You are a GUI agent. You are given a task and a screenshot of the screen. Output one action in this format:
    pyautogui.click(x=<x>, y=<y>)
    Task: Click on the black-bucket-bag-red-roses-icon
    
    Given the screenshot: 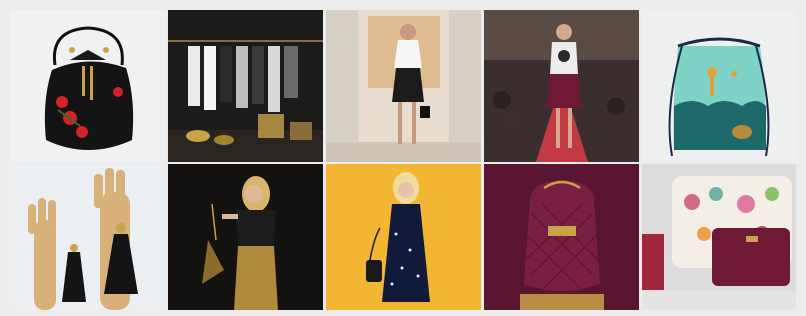 What is the action you would take?
    pyautogui.click(x=87, y=86)
    